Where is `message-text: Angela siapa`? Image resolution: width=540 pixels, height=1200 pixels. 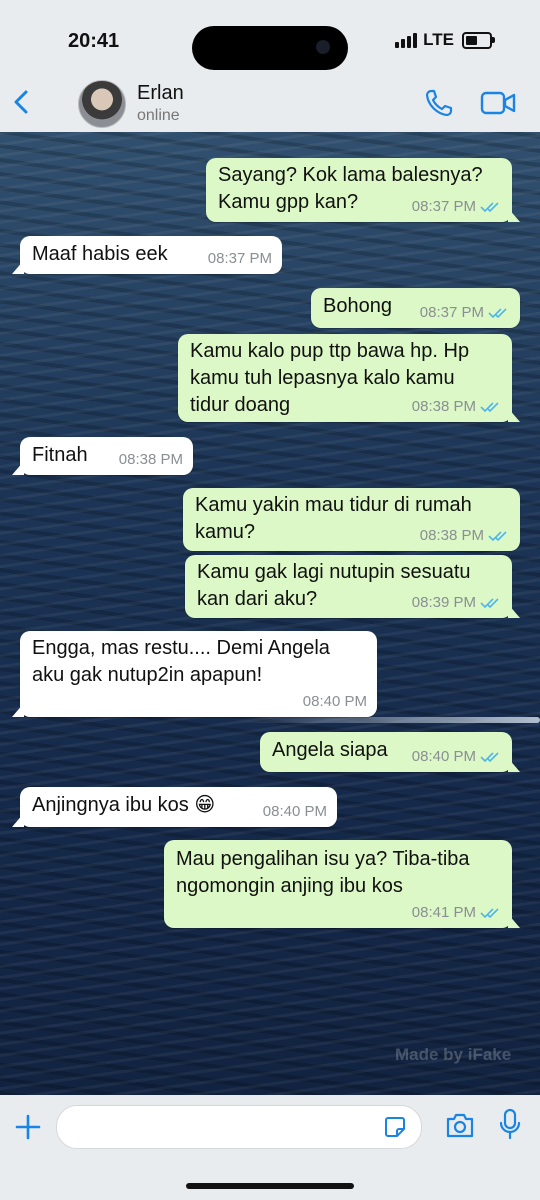 message-text: Angela siapa is located at coordinates (330, 750).